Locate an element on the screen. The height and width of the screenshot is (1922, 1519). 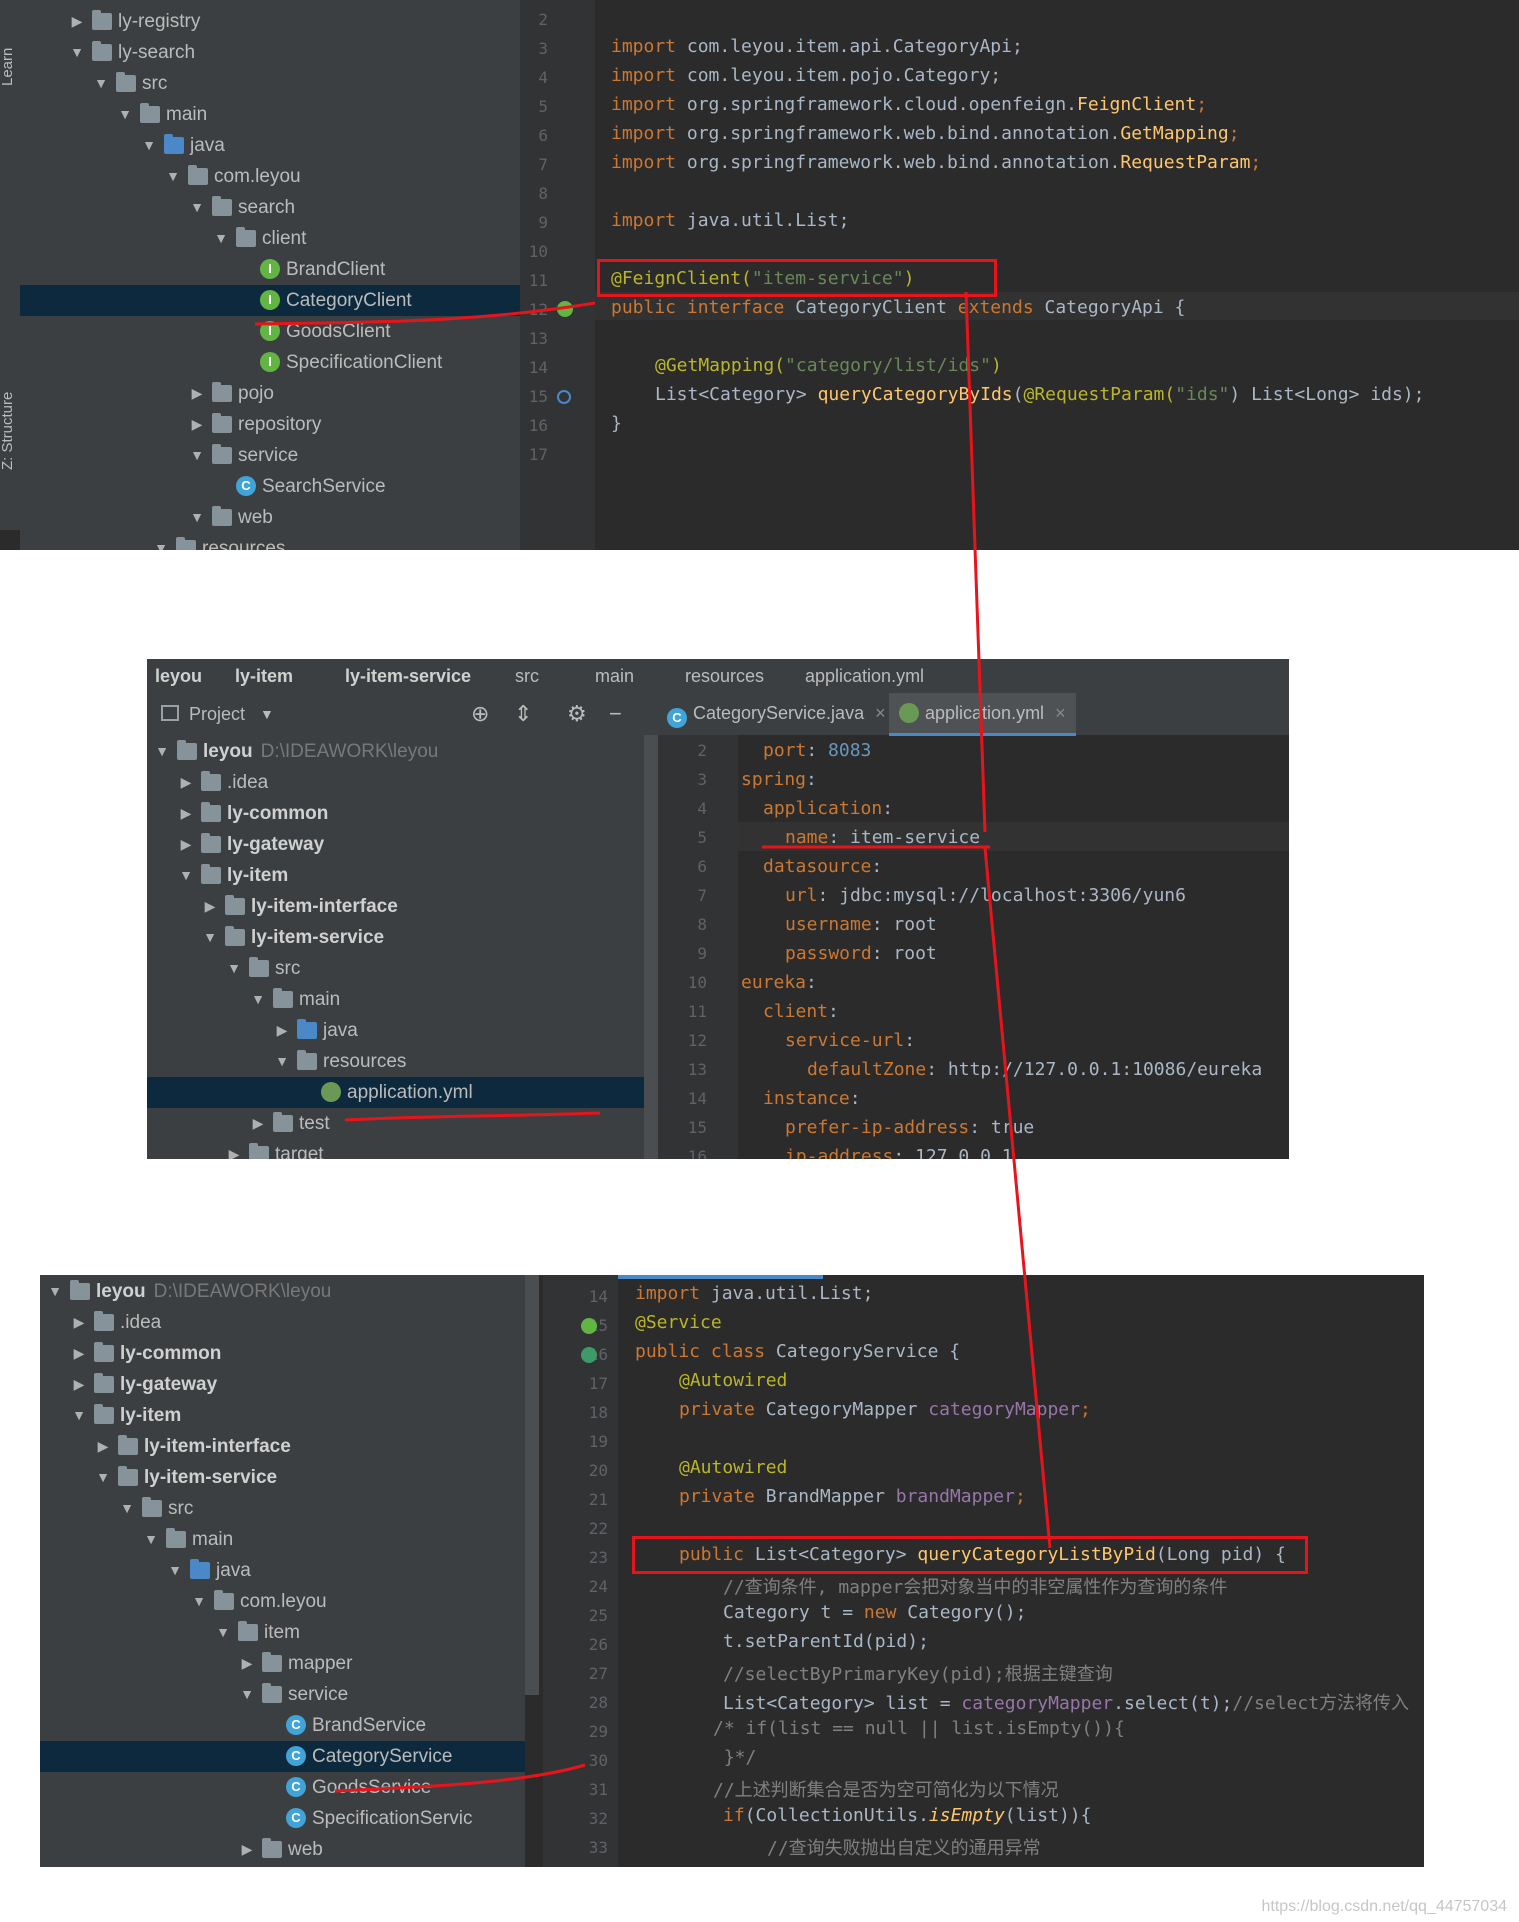
connector-feign-to-yml is located at coordinates (975, 562).